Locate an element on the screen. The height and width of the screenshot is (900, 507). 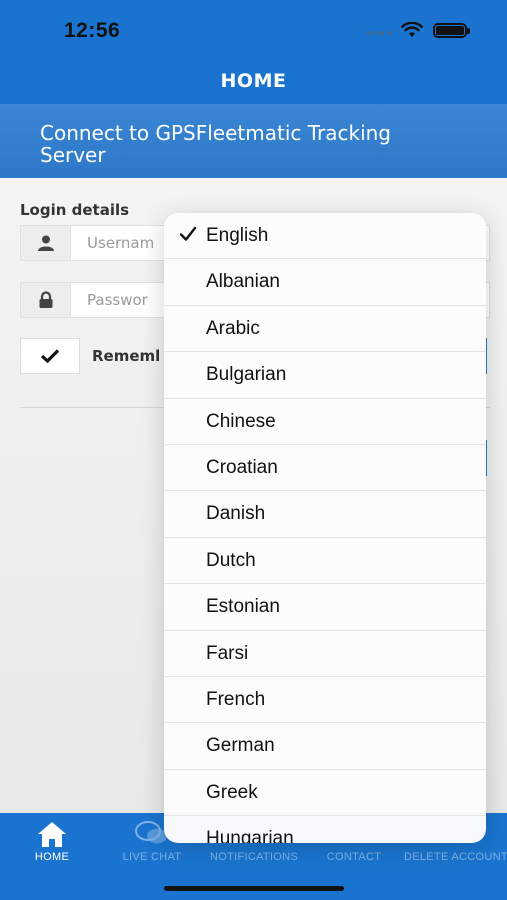
language-option-estonian: Estonian is located at coordinates (325, 607).